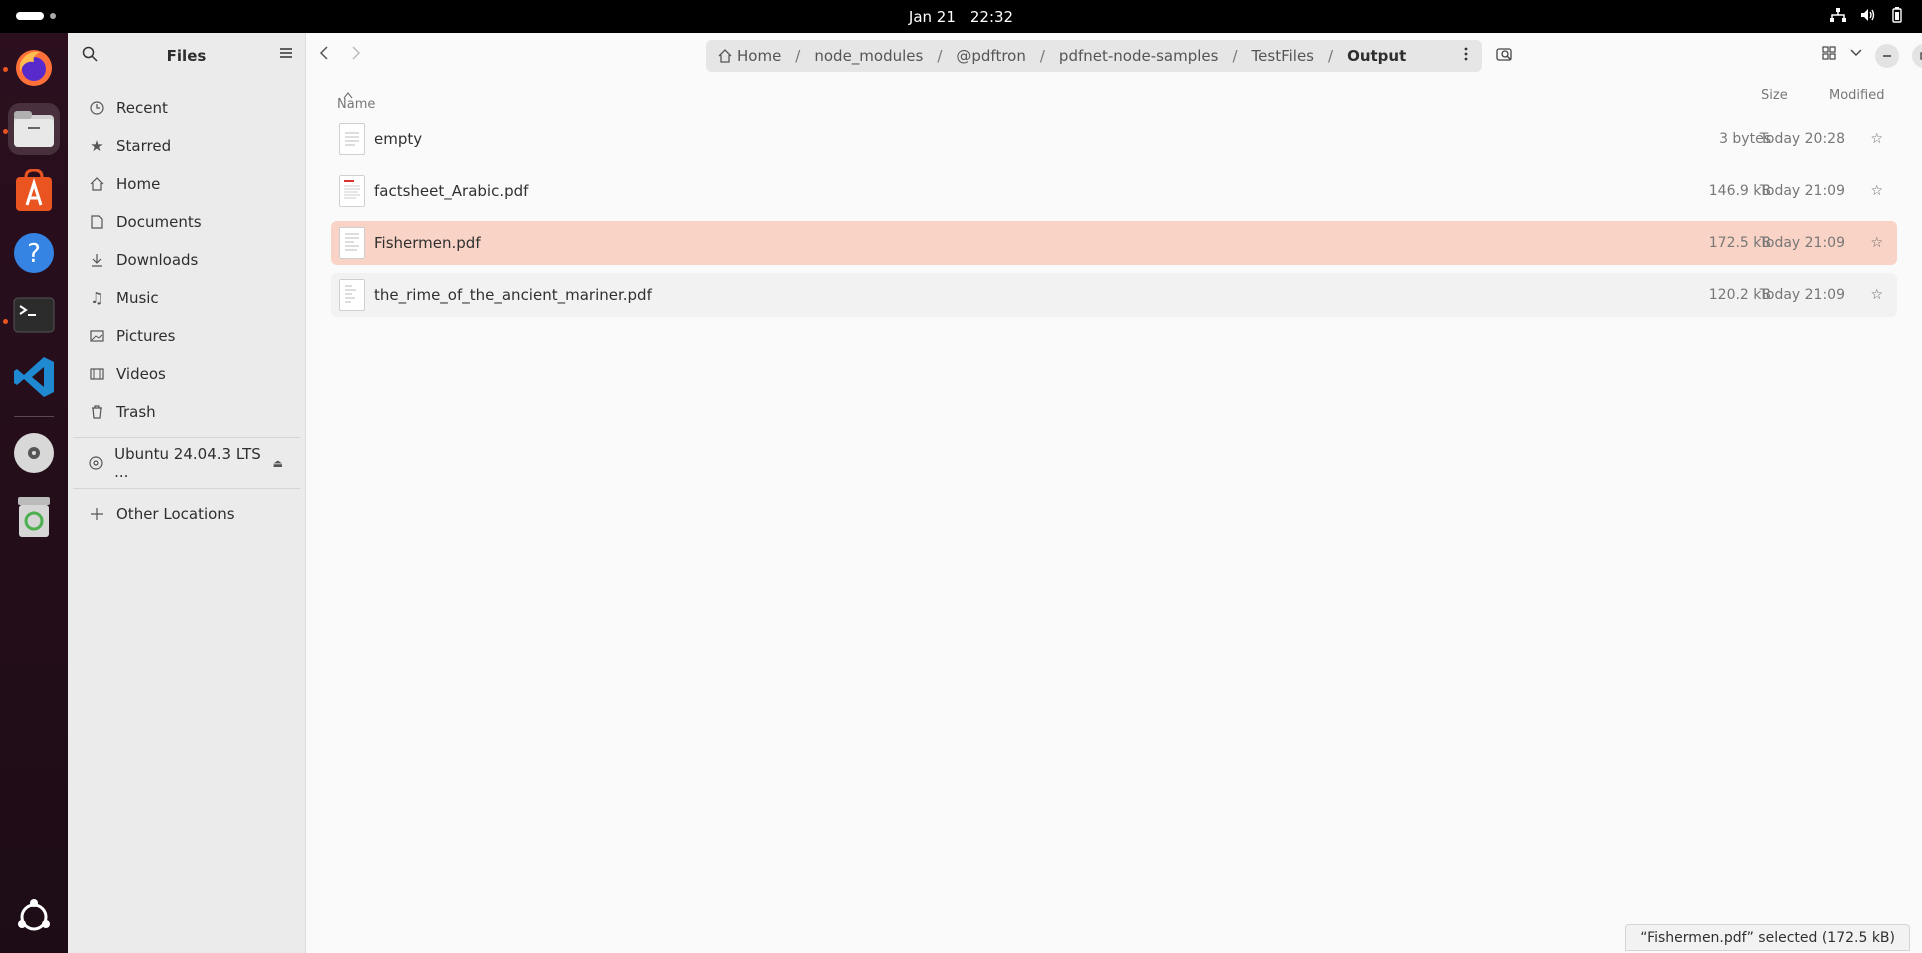 The image size is (1922, 953). I want to click on sidebar-item-device: Ubuntu 24.04.3 LTS ... ⏏, so click(186, 463).